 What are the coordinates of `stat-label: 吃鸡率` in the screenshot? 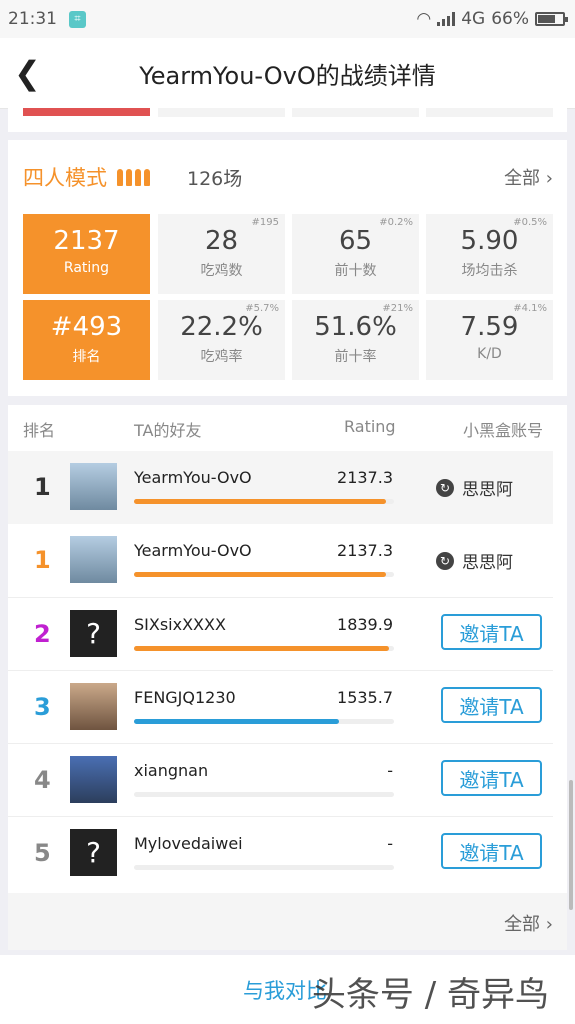 It's located at (221, 357).